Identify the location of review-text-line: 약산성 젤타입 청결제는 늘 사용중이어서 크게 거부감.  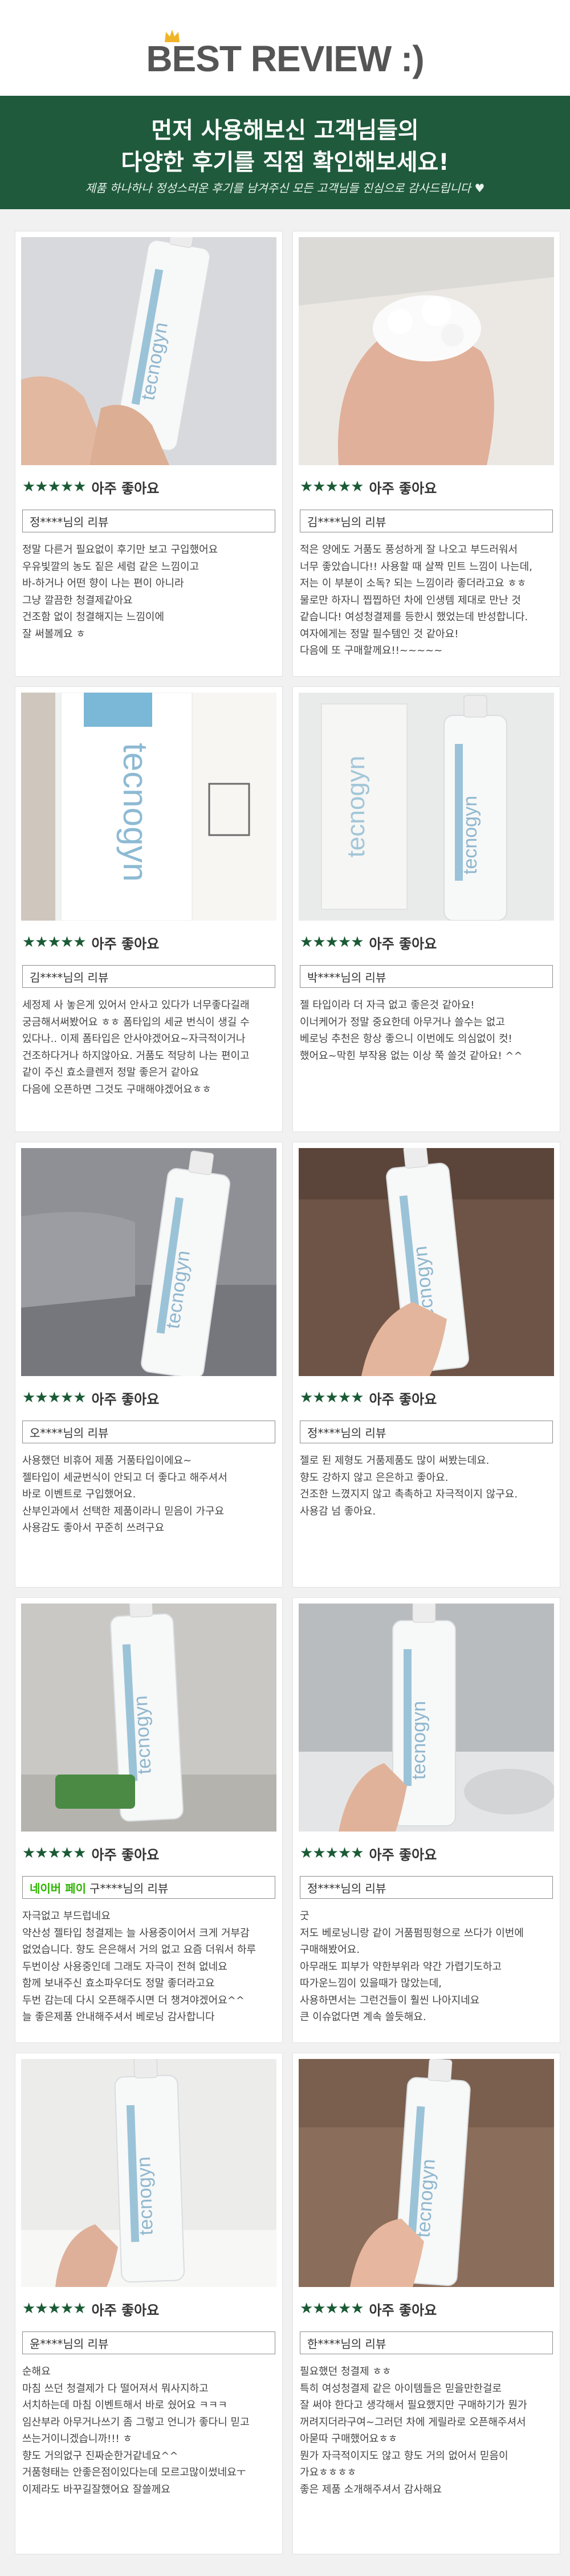
(136, 1933).